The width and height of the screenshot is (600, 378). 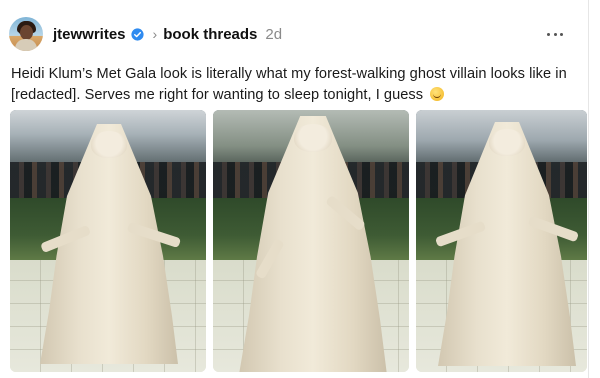 What do you see at coordinates (137, 34) in the screenshot?
I see `verified-badge-icon` at bounding box center [137, 34].